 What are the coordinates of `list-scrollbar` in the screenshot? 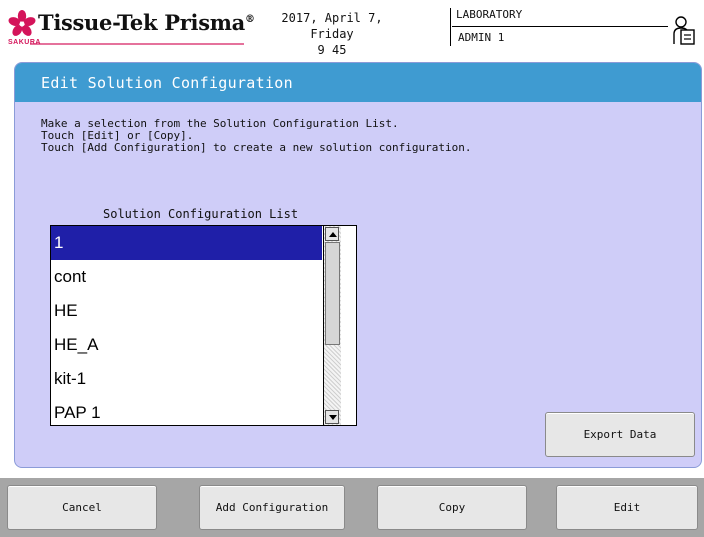 It's located at (332, 325).